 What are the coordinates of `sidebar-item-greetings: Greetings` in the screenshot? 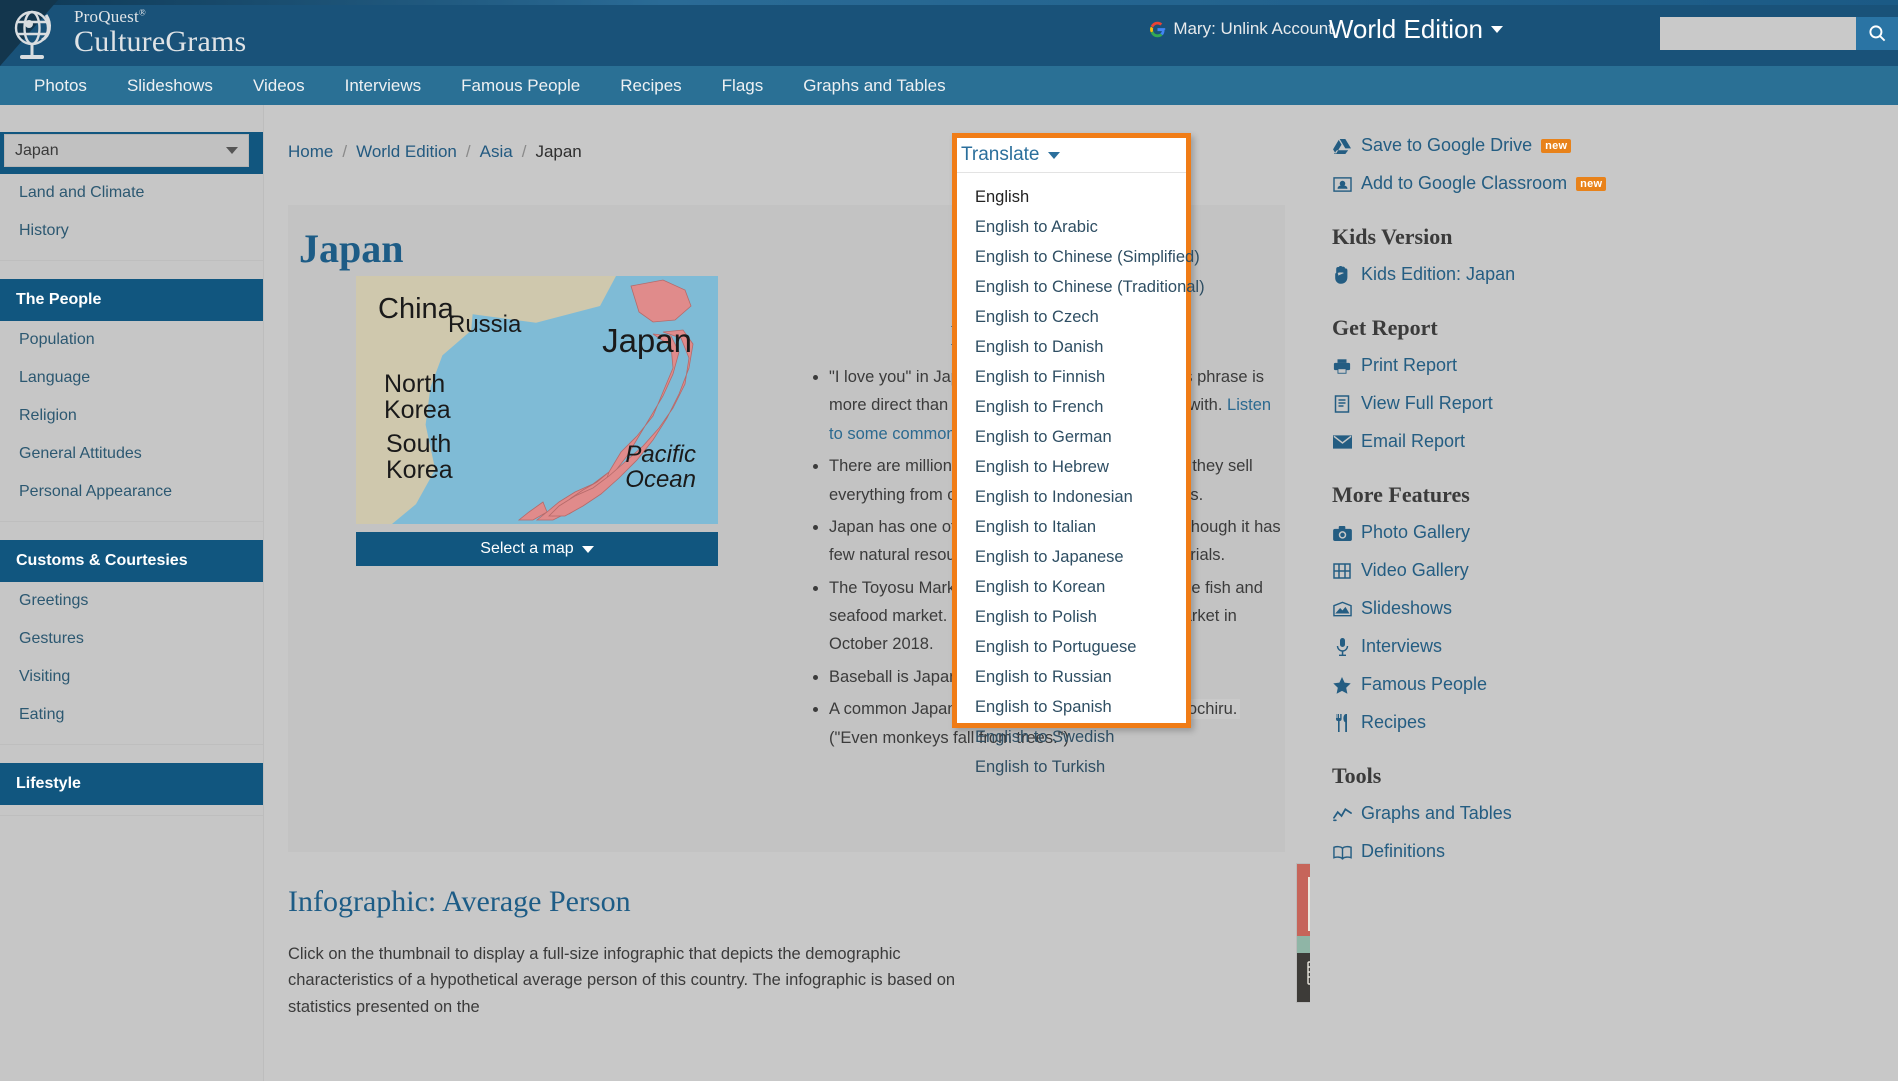 It's located at (131, 601).